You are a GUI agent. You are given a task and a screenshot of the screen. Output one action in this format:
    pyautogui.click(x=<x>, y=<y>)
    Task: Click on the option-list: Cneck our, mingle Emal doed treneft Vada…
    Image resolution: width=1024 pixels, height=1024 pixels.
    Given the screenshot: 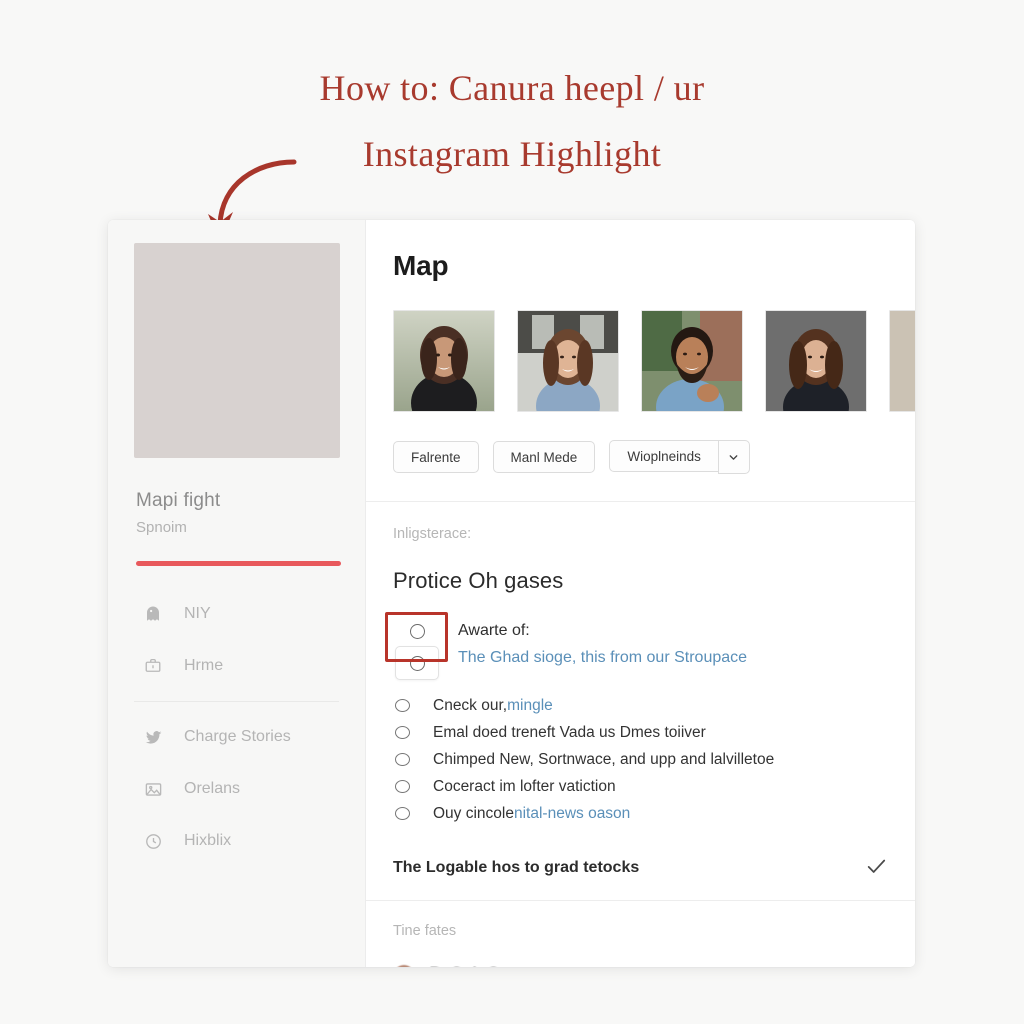 What is the action you would take?
    pyautogui.click(x=640, y=759)
    